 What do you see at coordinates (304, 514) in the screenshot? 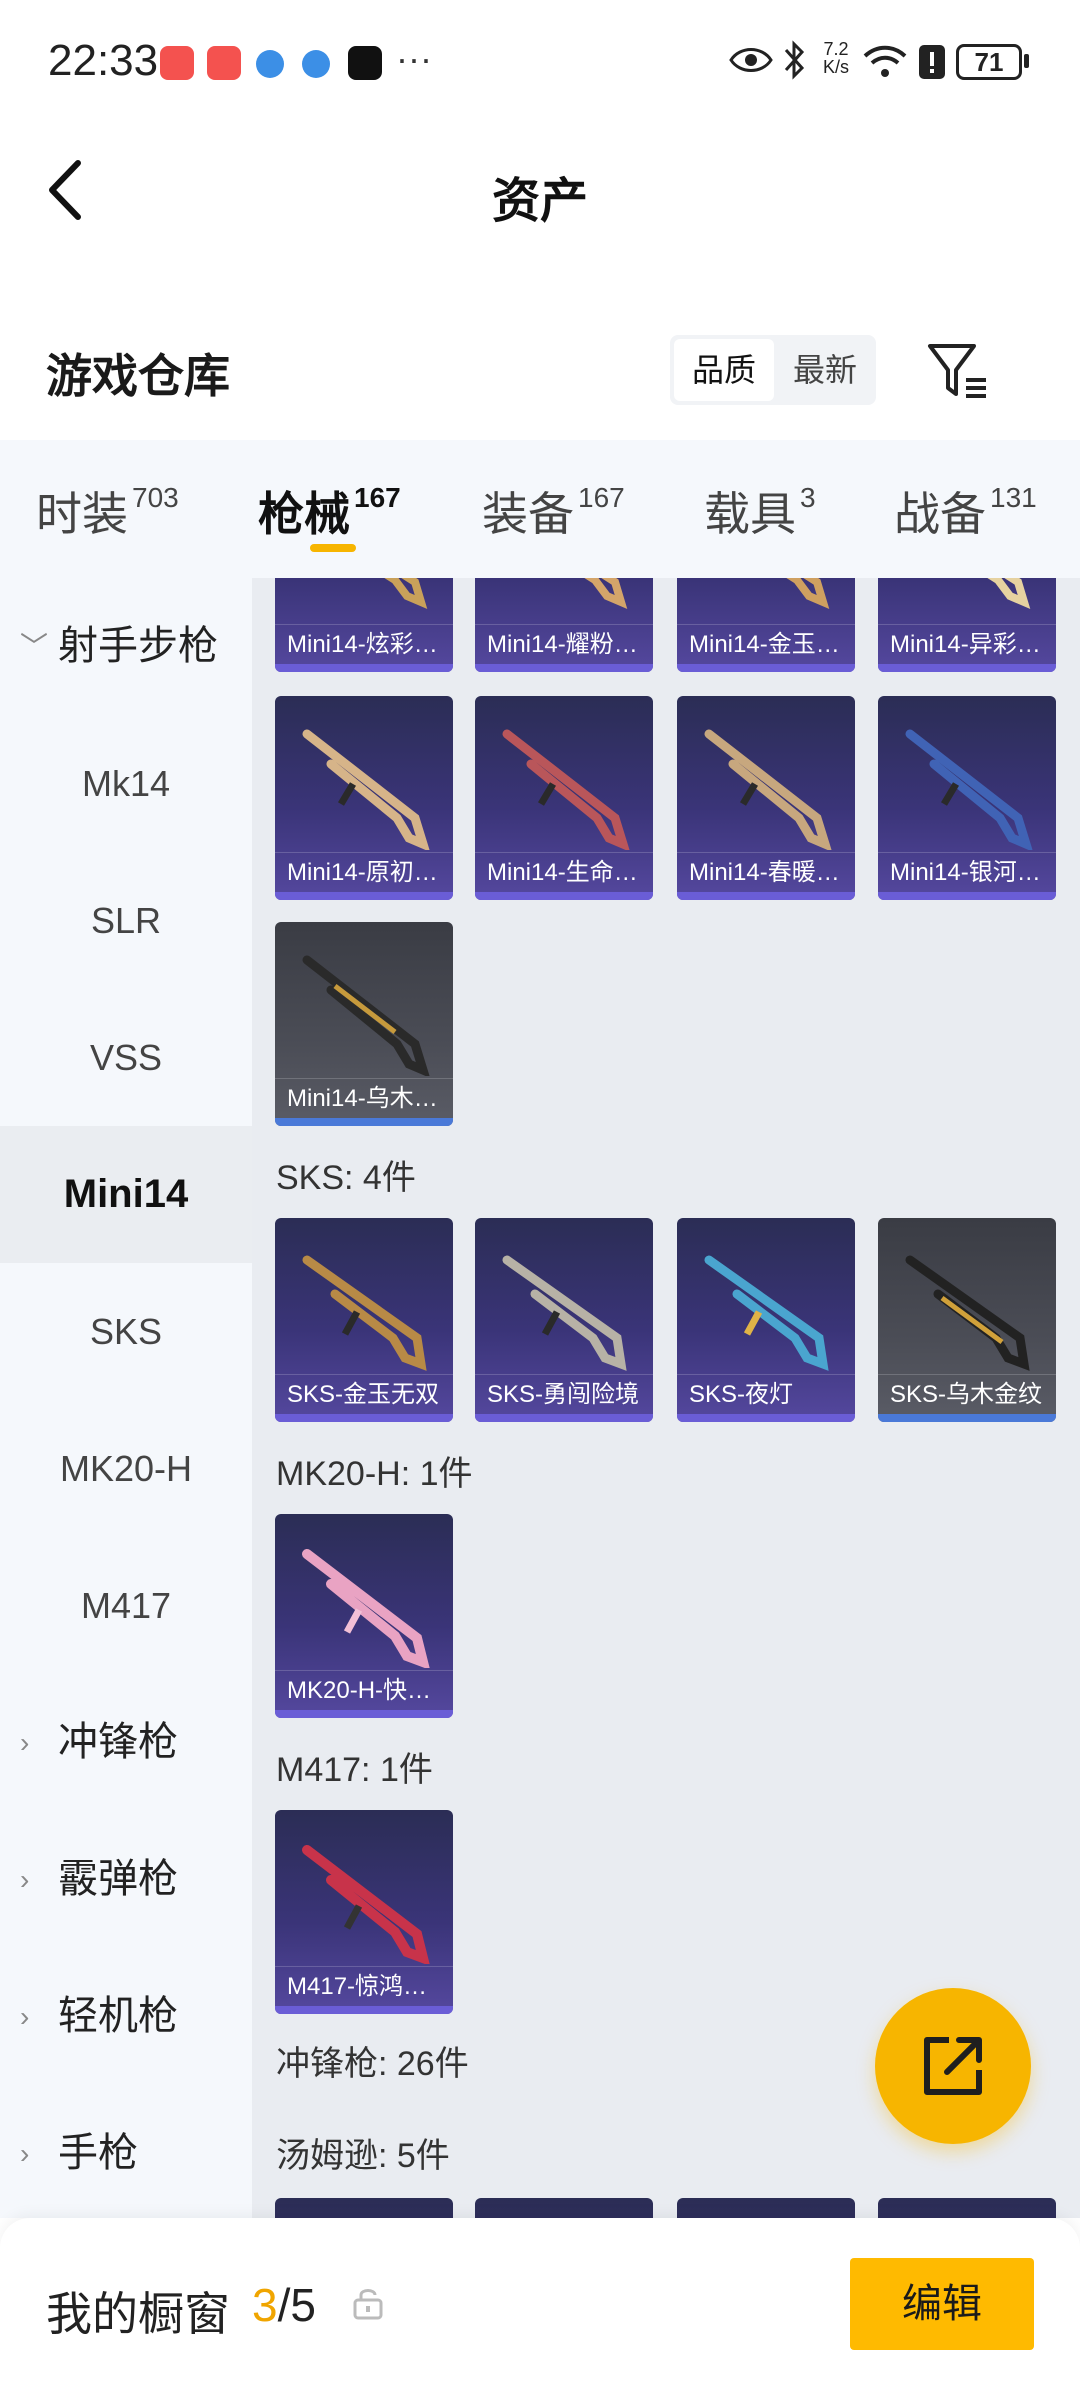
I see `tab-label: 枪械` at bounding box center [304, 514].